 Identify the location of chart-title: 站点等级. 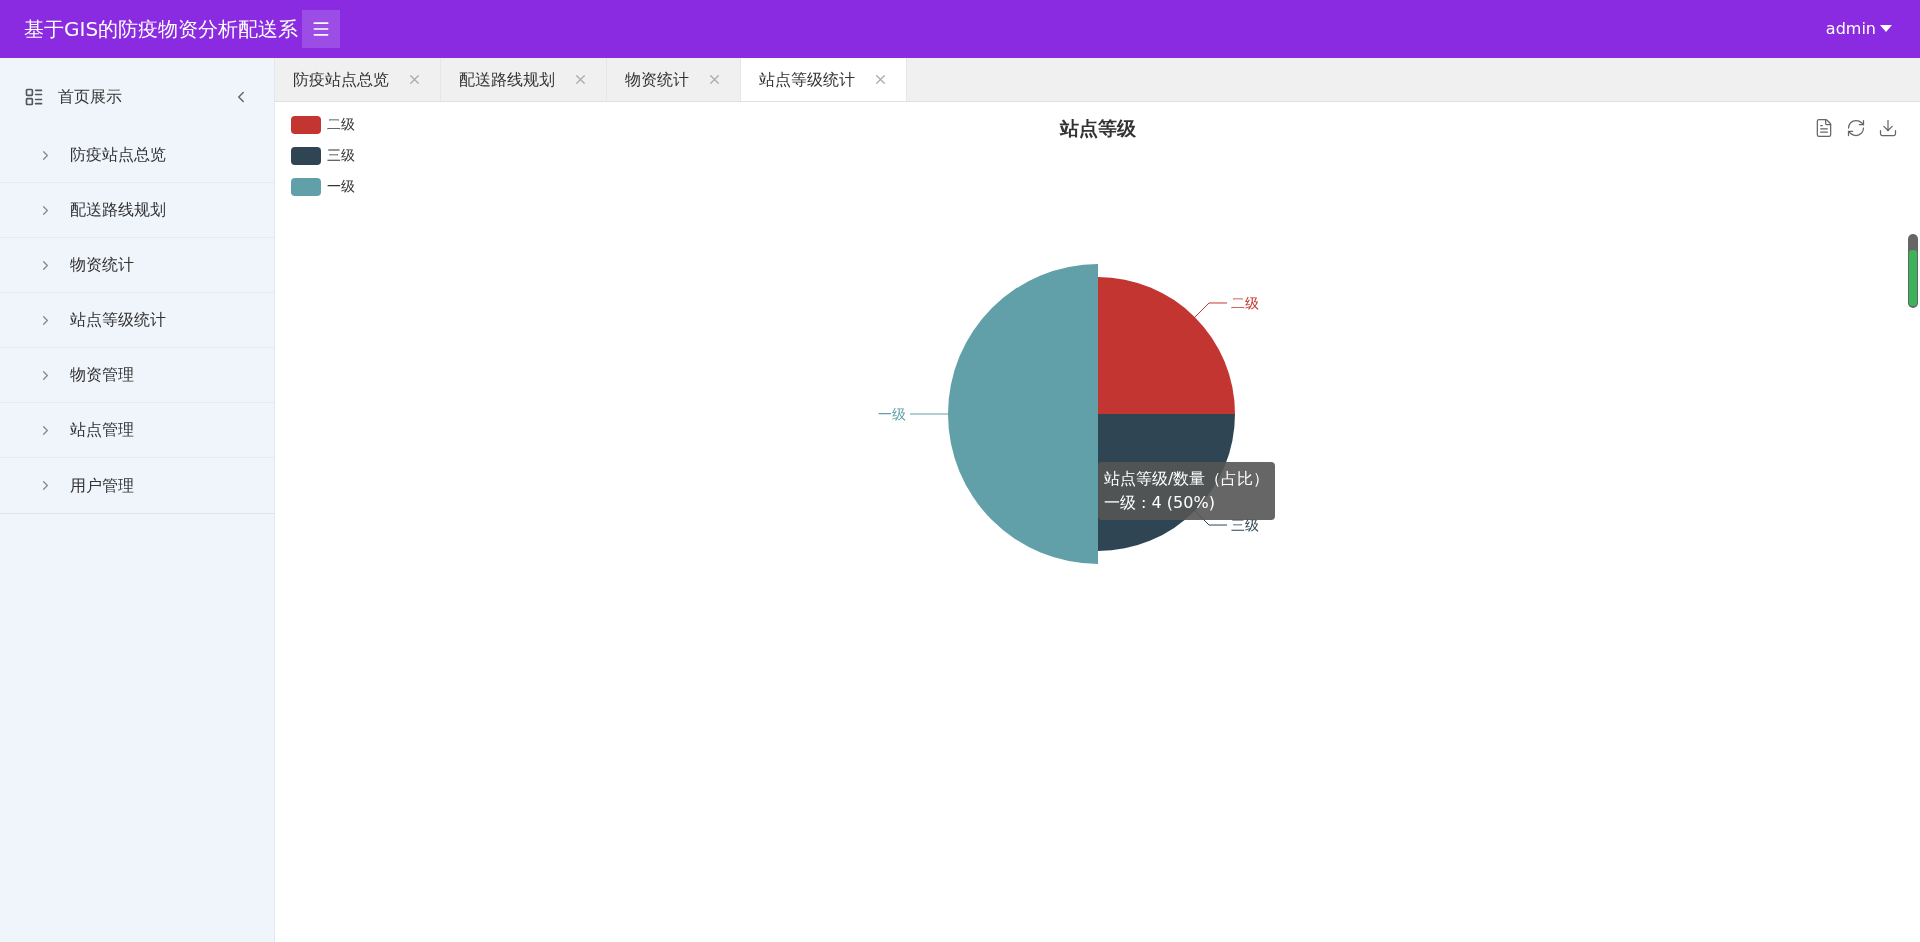
(1097, 128).